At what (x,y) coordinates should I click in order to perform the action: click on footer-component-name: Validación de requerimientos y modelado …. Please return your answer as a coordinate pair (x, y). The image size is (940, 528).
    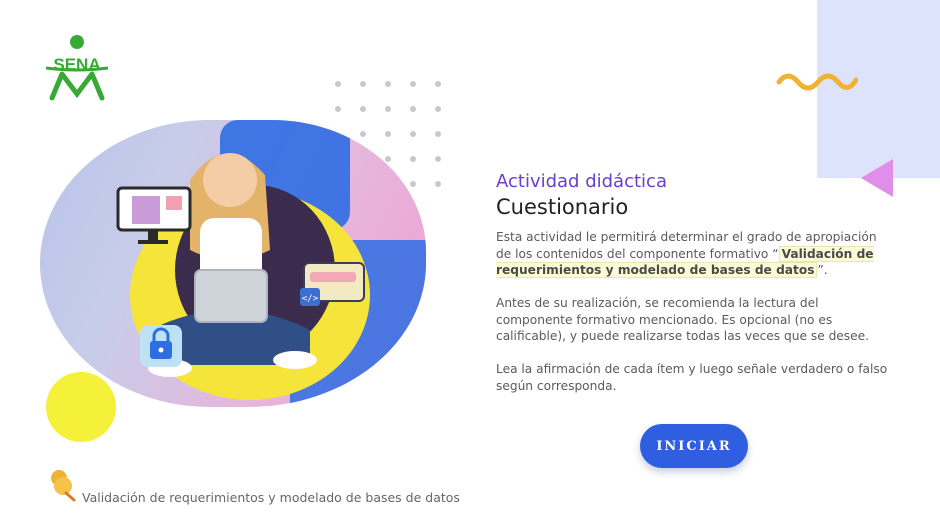
    Looking at the image, I should click on (271, 497).